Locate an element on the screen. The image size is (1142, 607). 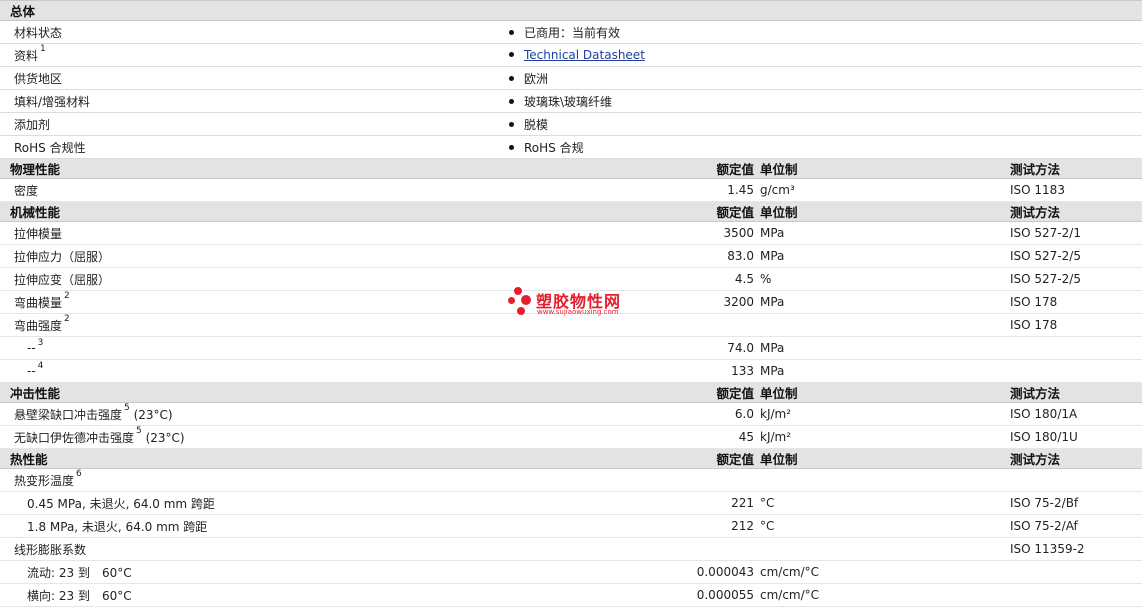
property-label-cell: 悬壁梁缺口冲击强度 5 (23°C) is located at coordinates (125, 414).